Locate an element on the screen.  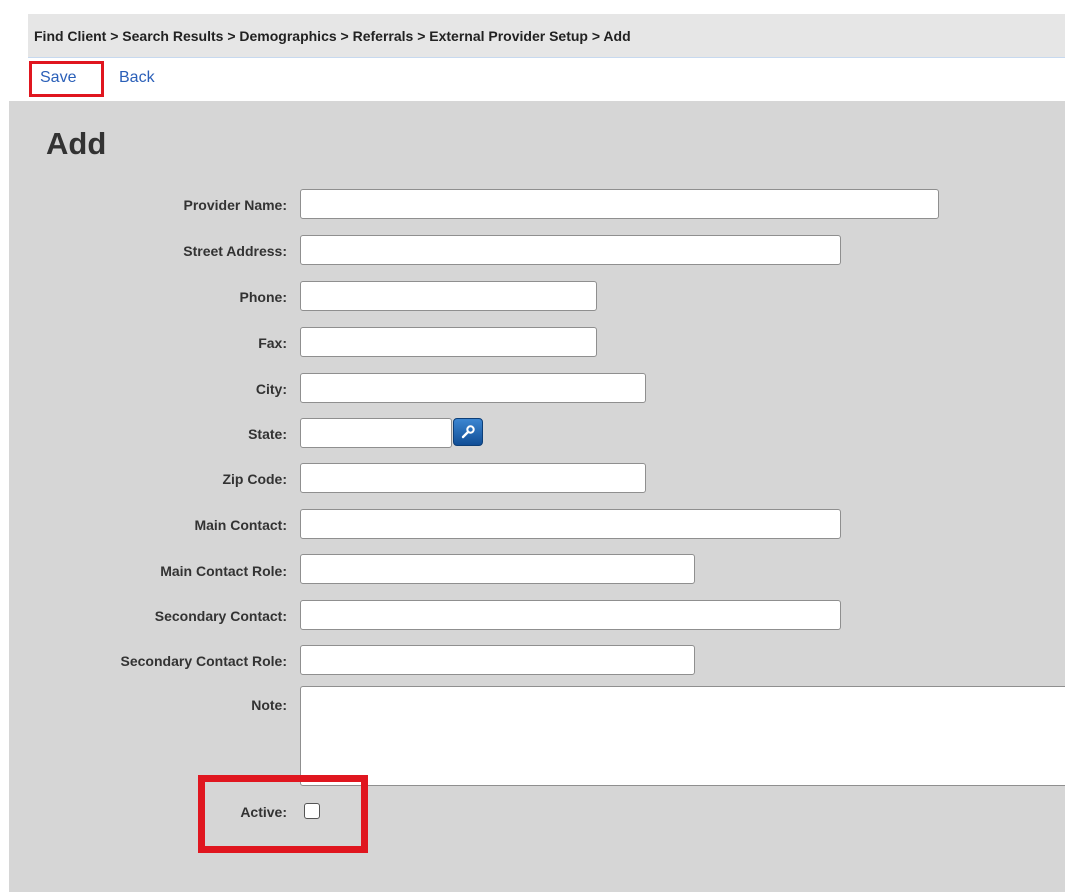
state-label: State: is located at coordinates (267, 434).